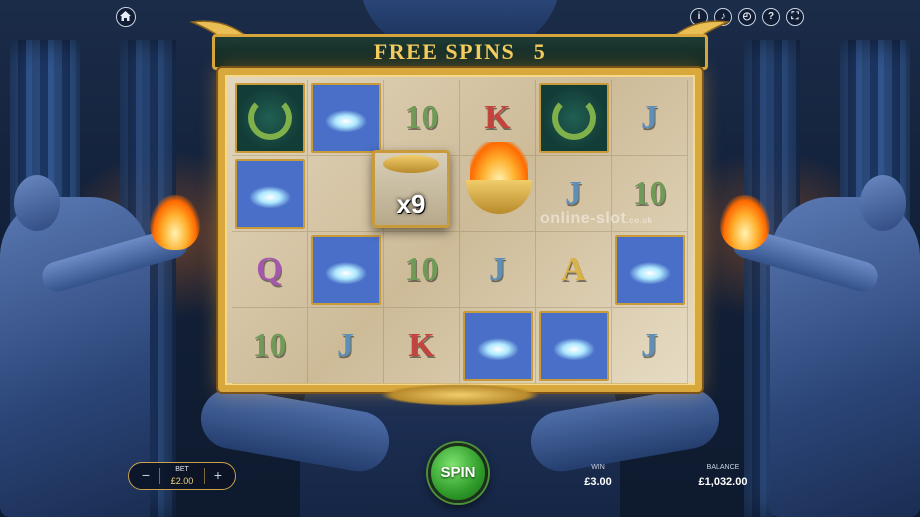 This screenshot has width=920, height=517. I want to click on bet-increase-button: +, so click(218, 475).